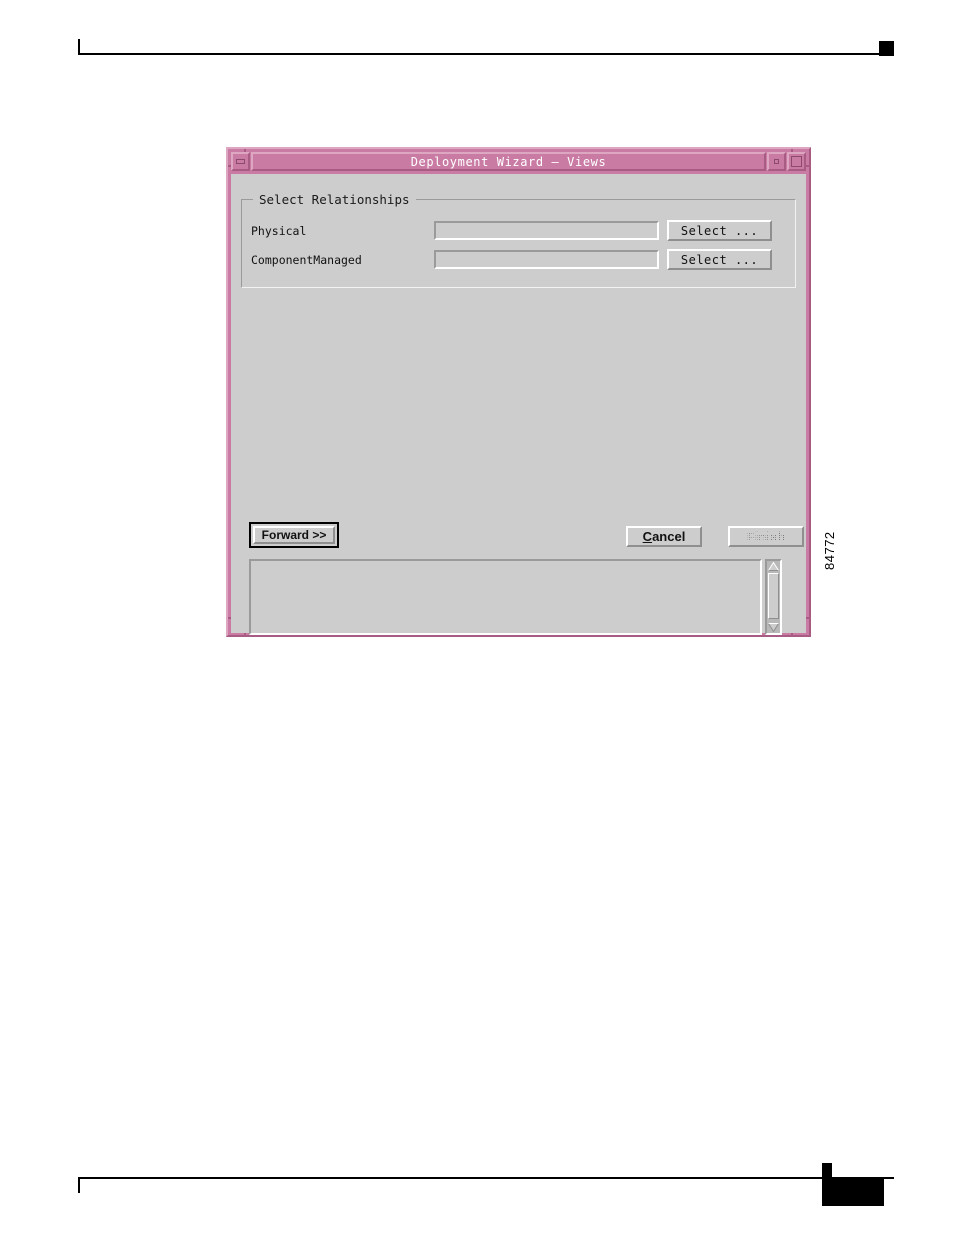 Image resolution: width=954 pixels, height=1235 pixels. Describe the element at coordinates (486, 44) in the screenshot. I see `page-header-rule` at that location.